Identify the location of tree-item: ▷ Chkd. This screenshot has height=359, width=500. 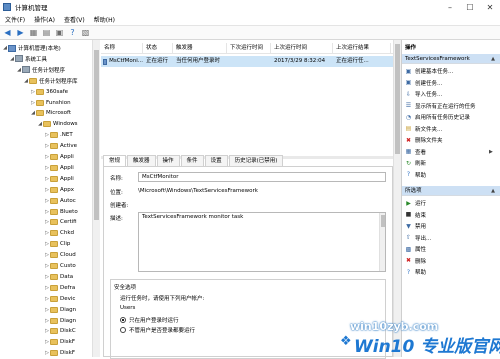
(59, 233).